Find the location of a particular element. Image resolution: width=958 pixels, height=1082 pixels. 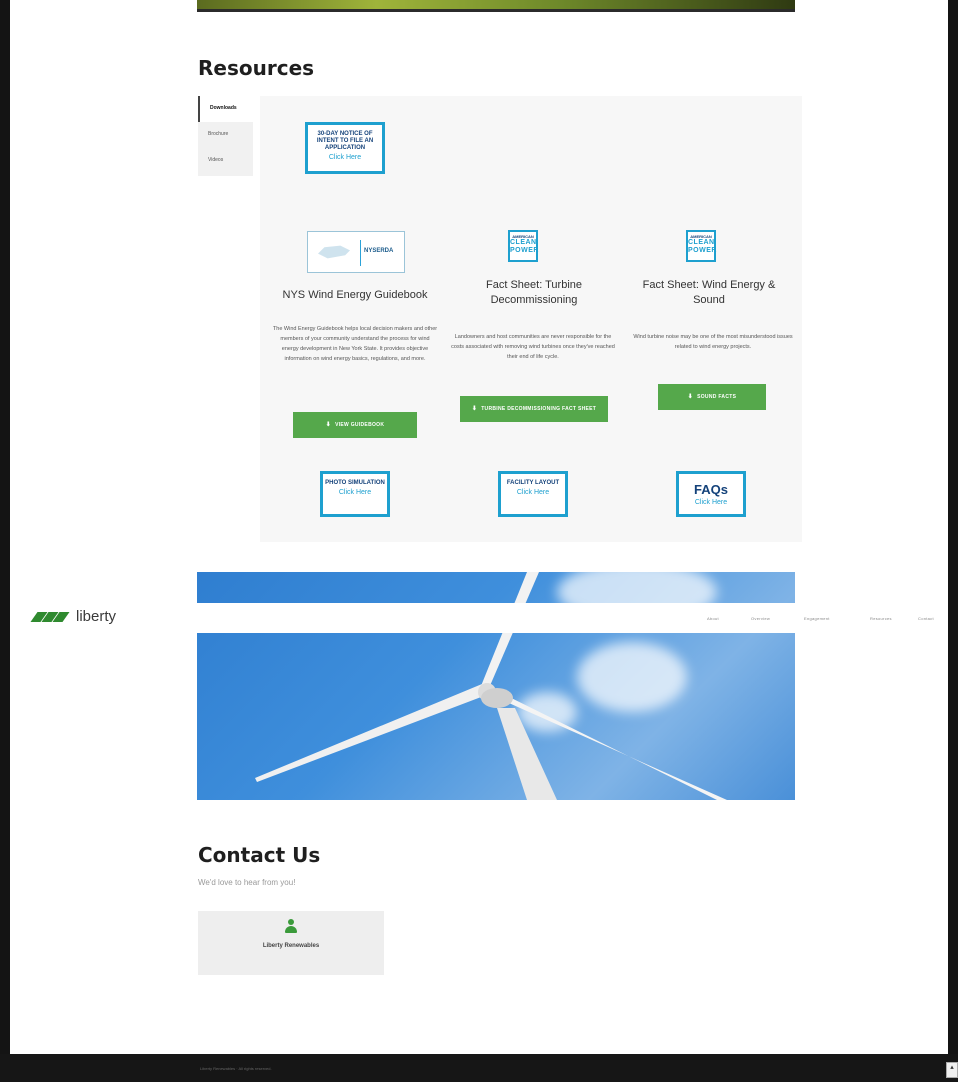

faqs-text: FAQs is located at coordinates (711, 489).